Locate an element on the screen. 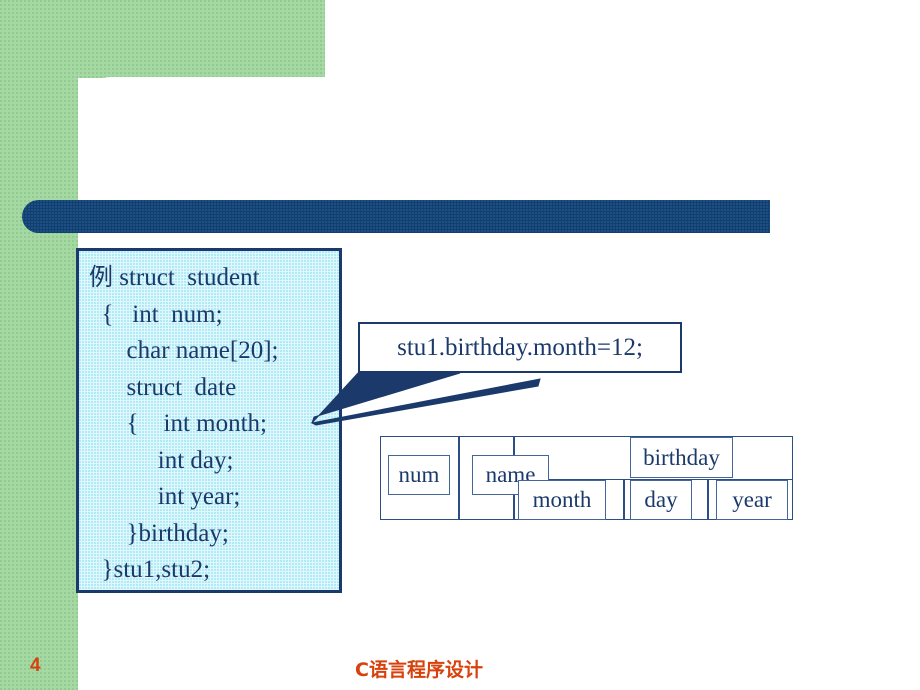 This screenshot has width=920, height=690. callout-box: stu1.birthday.month=12; is located at coordinates (520, 347).